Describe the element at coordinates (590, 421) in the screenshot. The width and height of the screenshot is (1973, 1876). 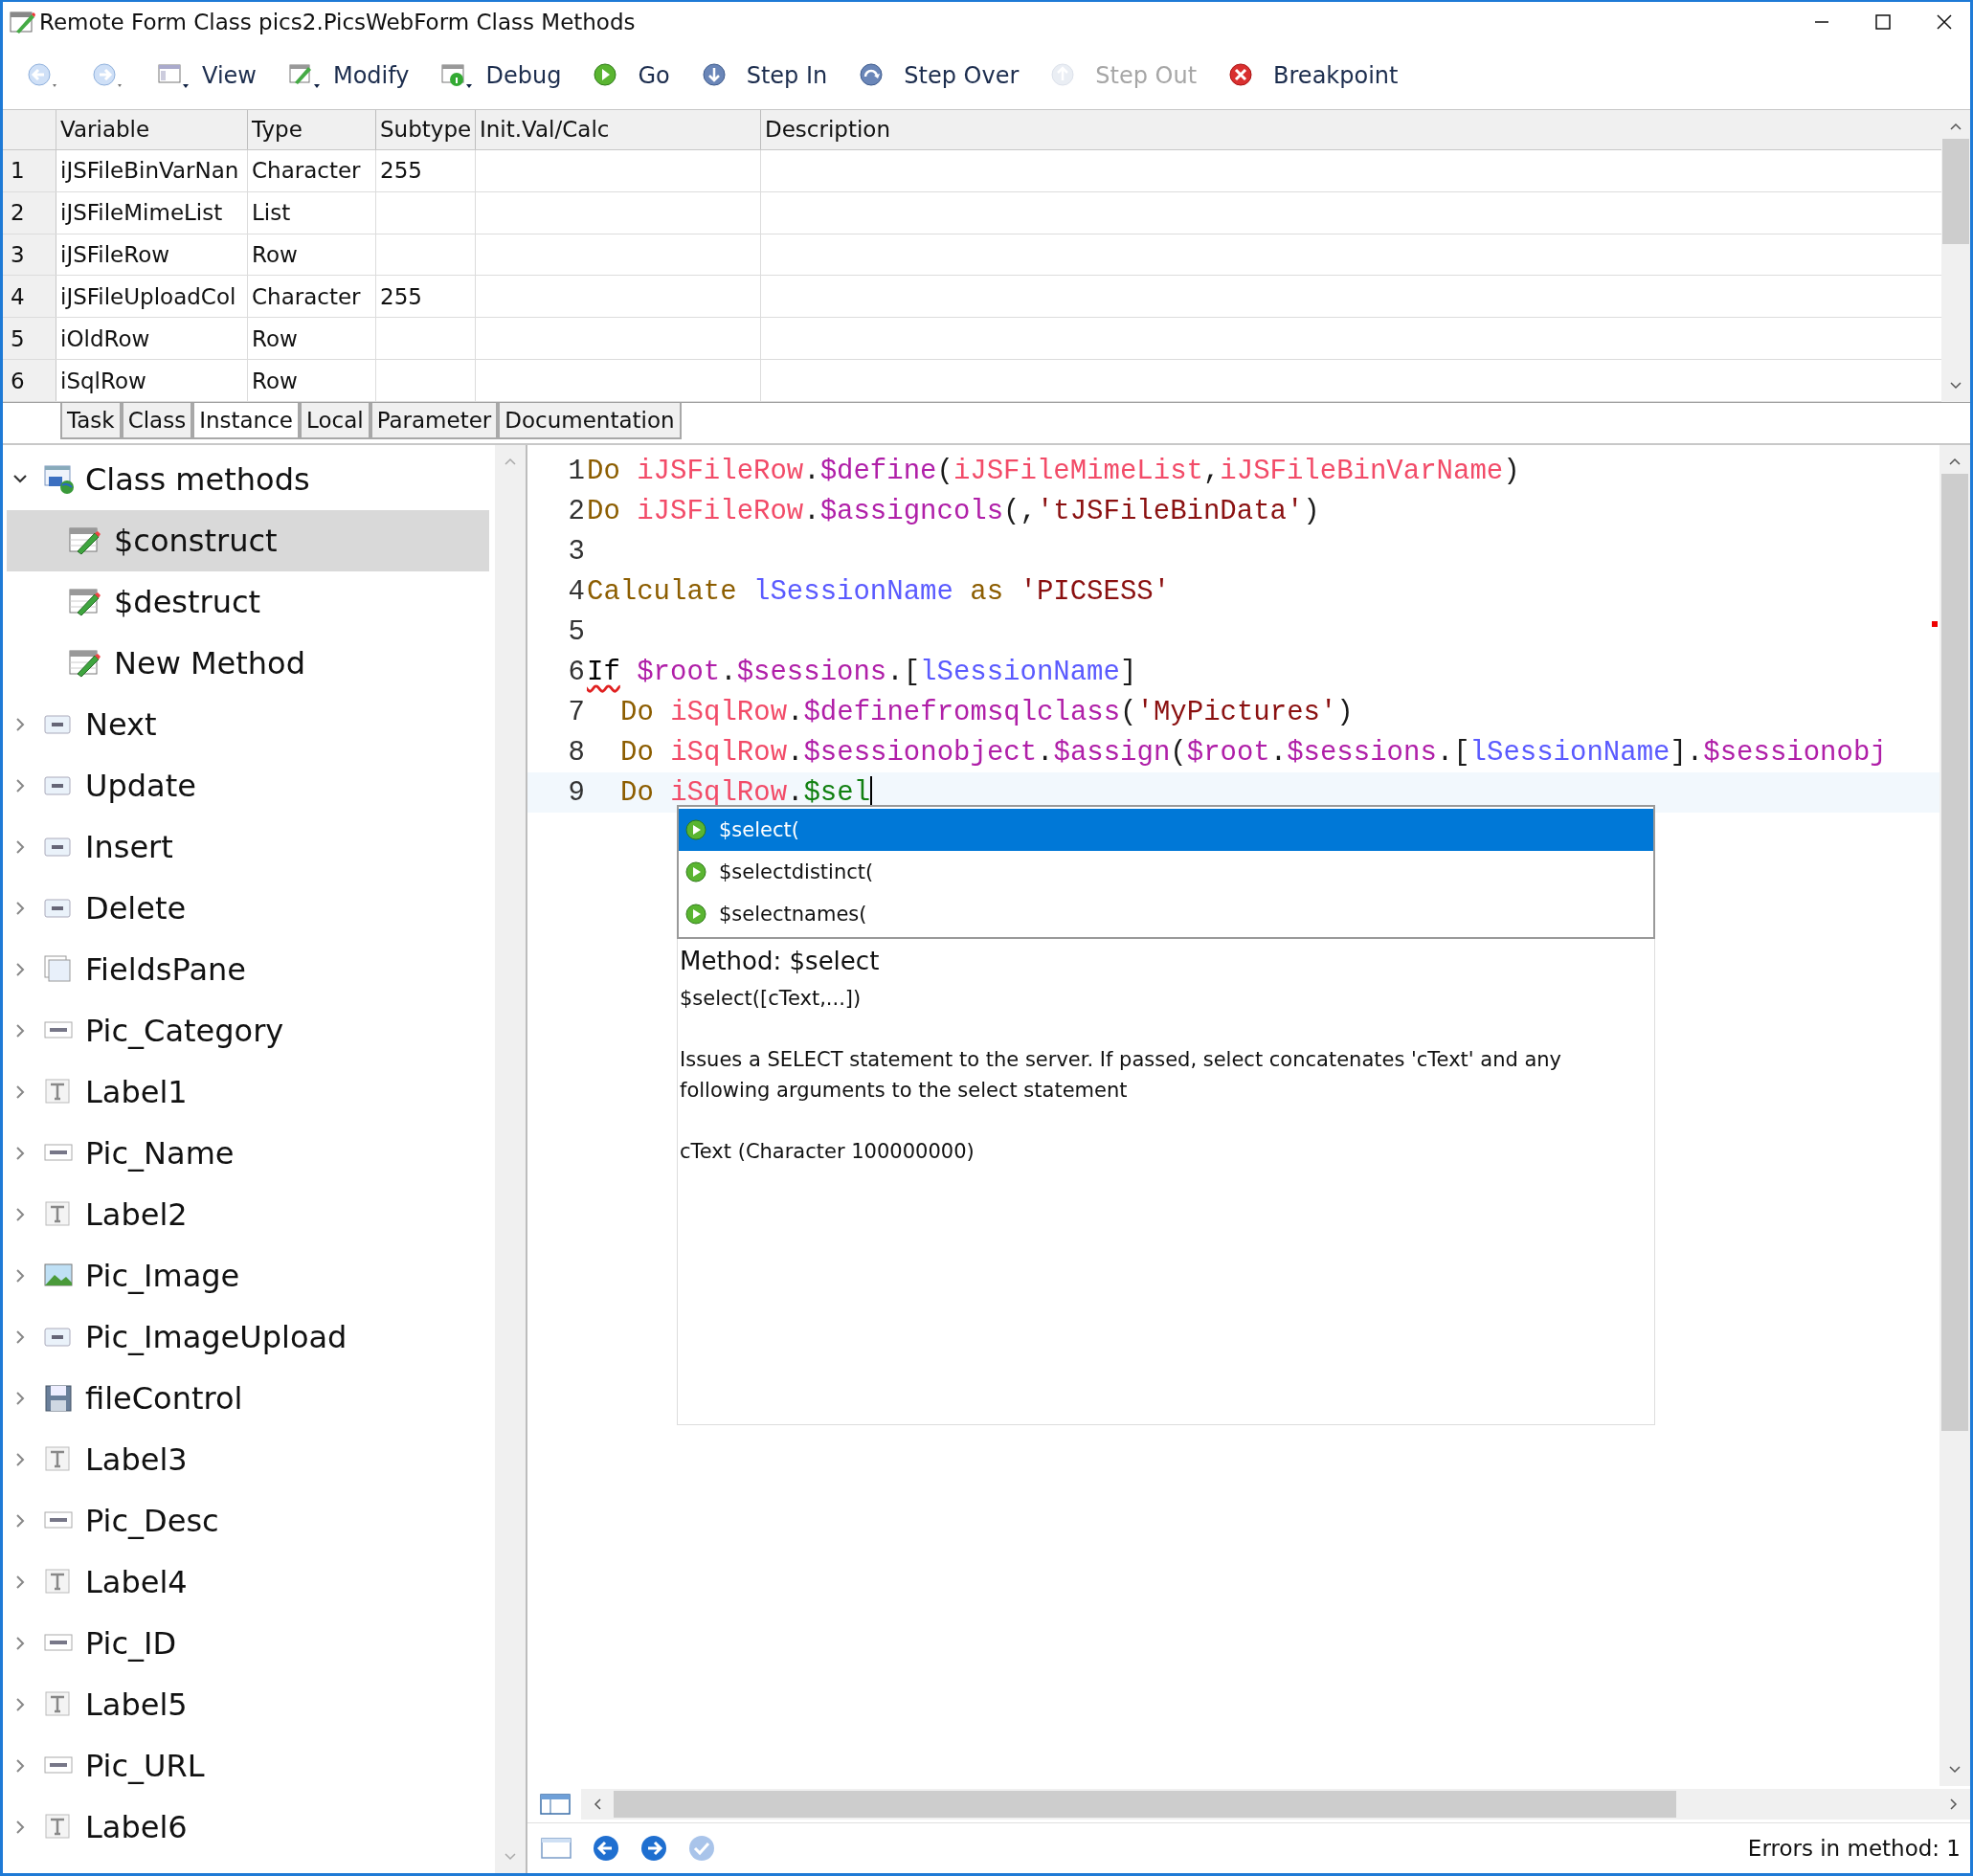
I see `tab: Documentation` at that location.